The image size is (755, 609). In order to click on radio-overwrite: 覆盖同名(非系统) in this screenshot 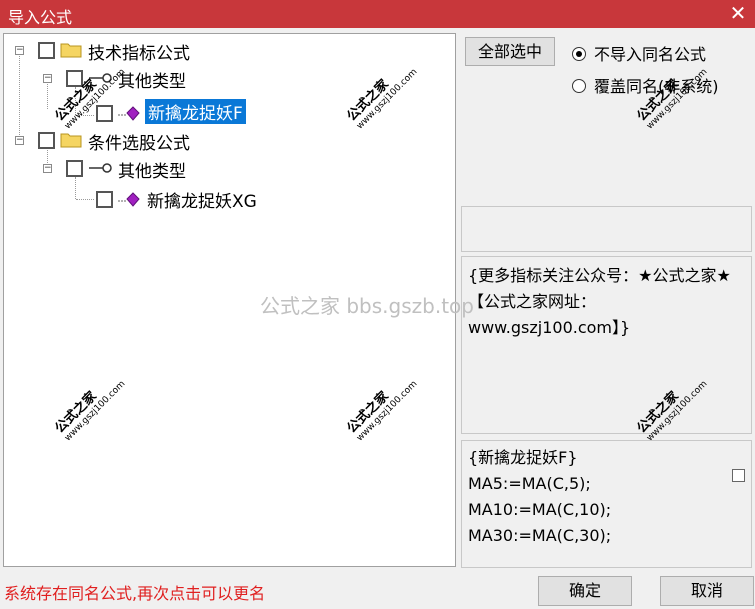, I will do `click(645, 85)`.